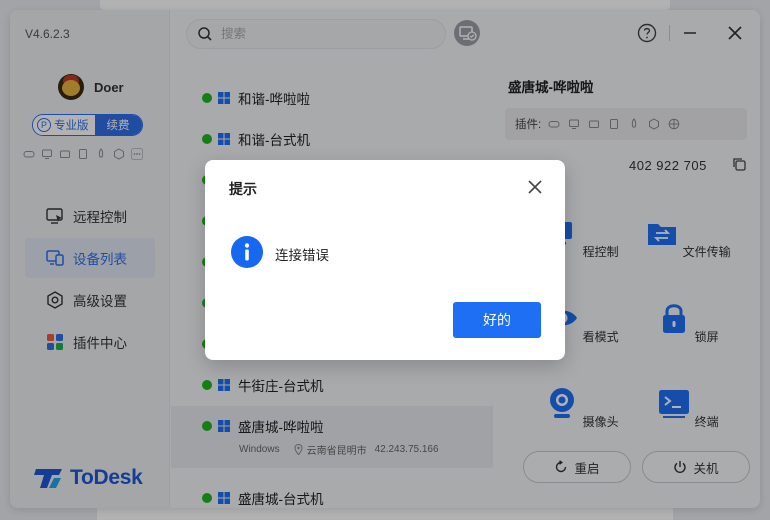 The height and width of the screenshot is (520, 770). Describe the element at coordinates (247, 252) in the screenshot. I see `info-icon` at that location.